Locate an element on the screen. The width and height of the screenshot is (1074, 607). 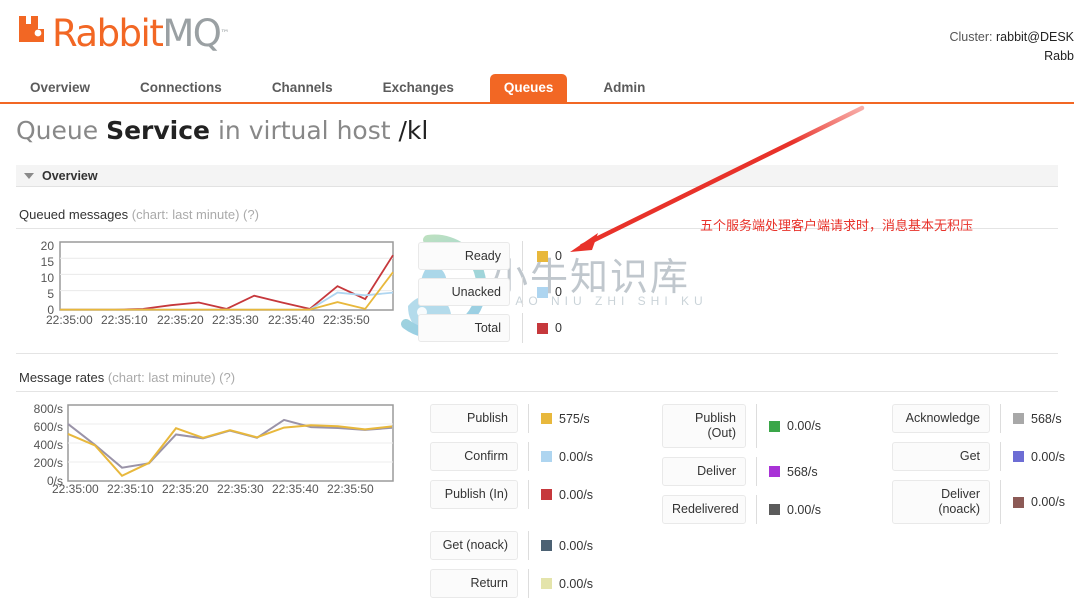
message-rates-label: Message rates is located at coordinates (62, 377).